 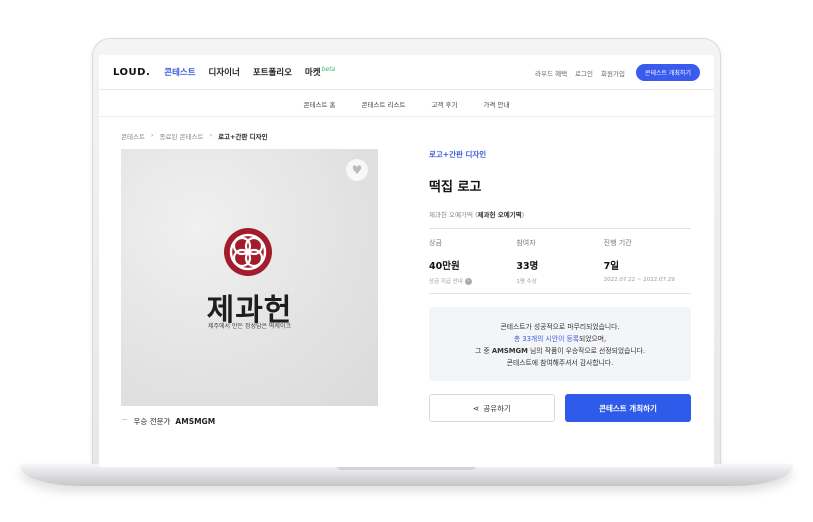 I want to click on notice-text: 님의 작품이 우승작으로 선정되었습니다., so click(x=587, y=351).